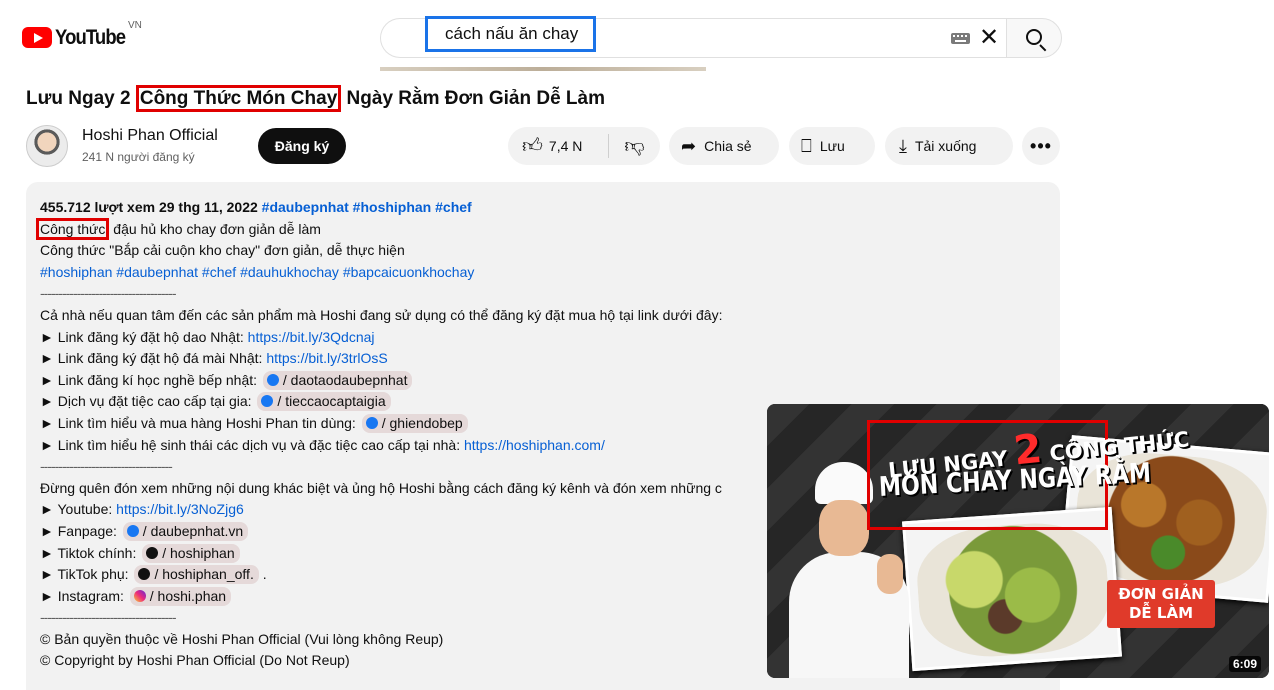 The width and height of the screenshot is (1274, 690). I want to click on social-item: ► Instagram: / hoshi.phan, so click(381, 597).